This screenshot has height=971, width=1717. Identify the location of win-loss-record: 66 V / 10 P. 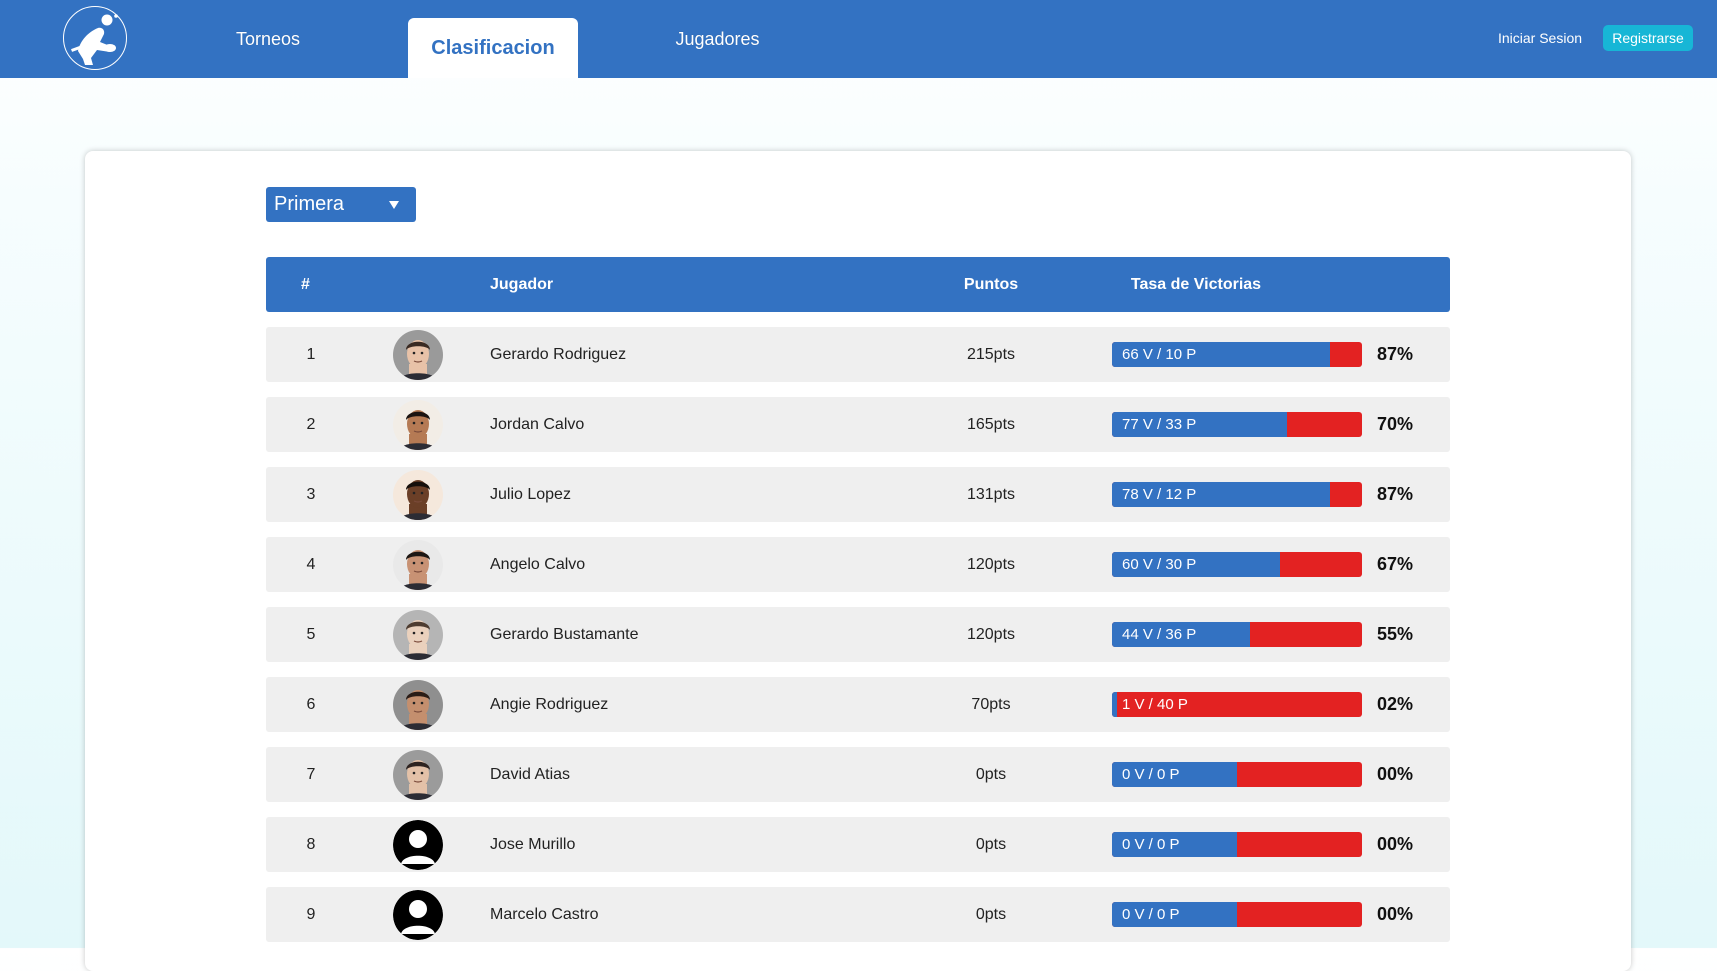
(1159, 354).